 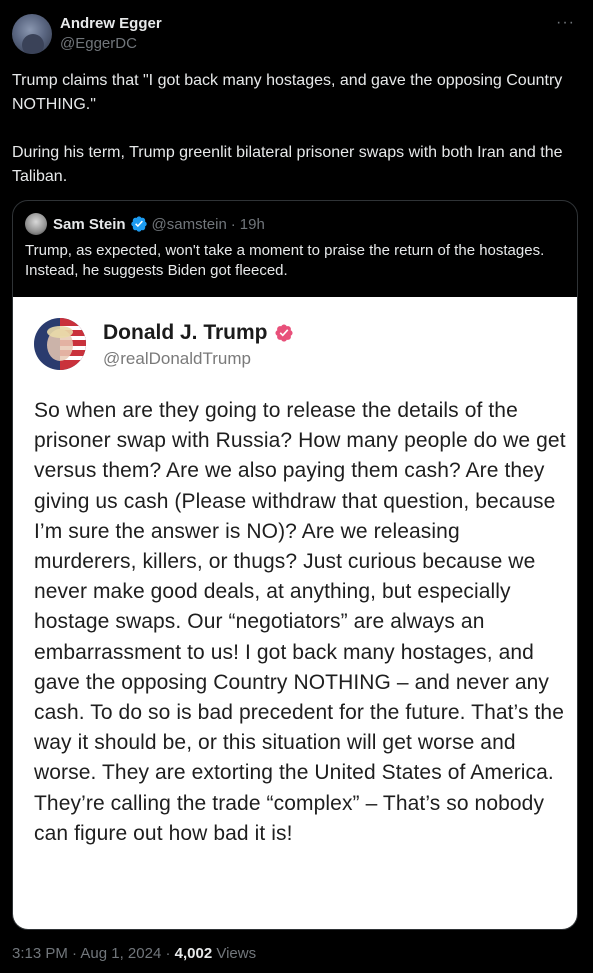 What do you see at coordinates (32, 34) in the screenshot?
I see `author-avatar` at bounding box center [32, 34].